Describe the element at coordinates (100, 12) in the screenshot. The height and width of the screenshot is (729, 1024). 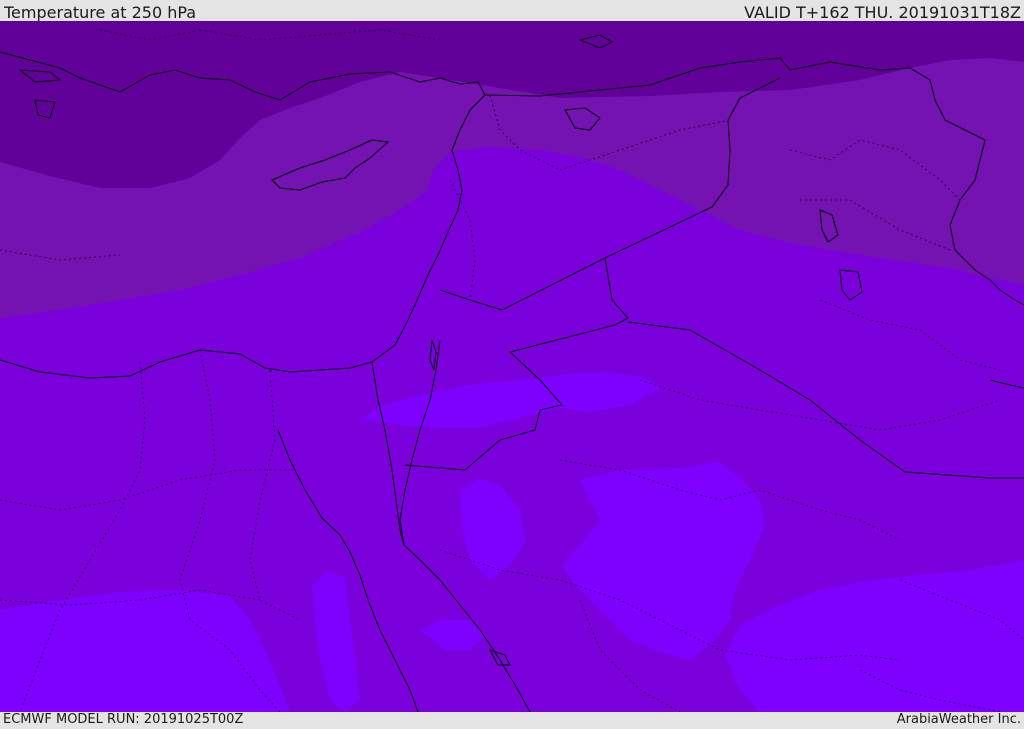
I see `map-title: Temperature at 250 hPa` at that location.